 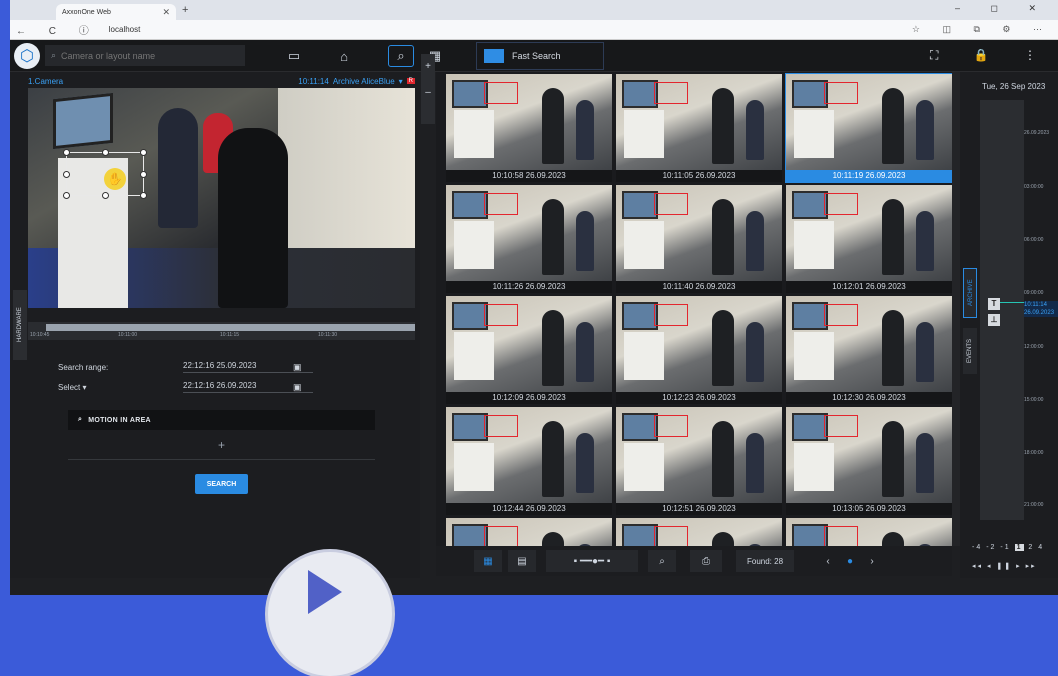 I want to click on timeline-top-icon: T, so click(x=994, y=304).